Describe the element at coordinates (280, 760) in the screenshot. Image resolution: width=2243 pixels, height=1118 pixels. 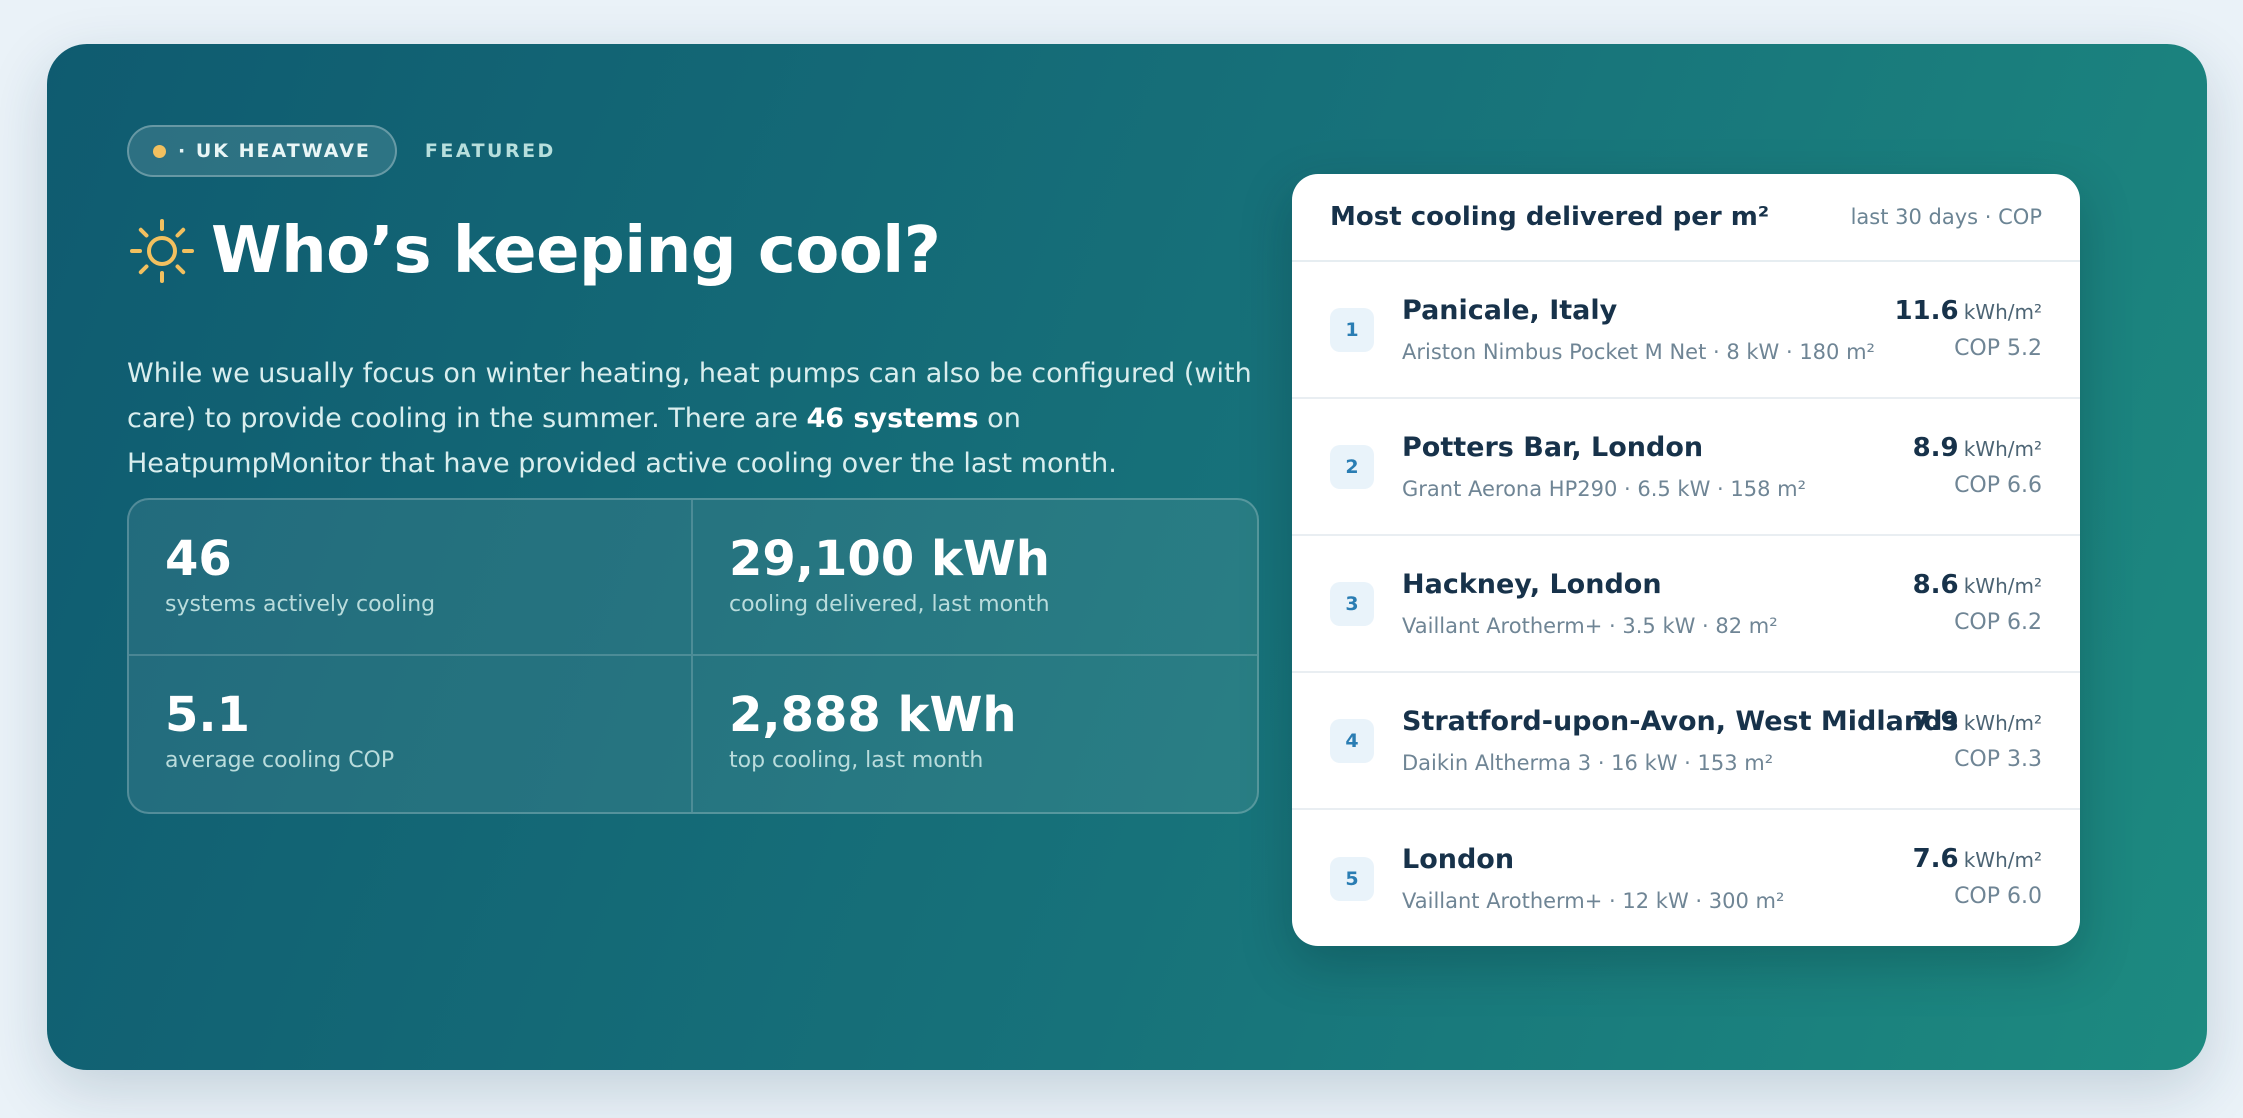
I see `stat-label: average cooling COP` at that location.